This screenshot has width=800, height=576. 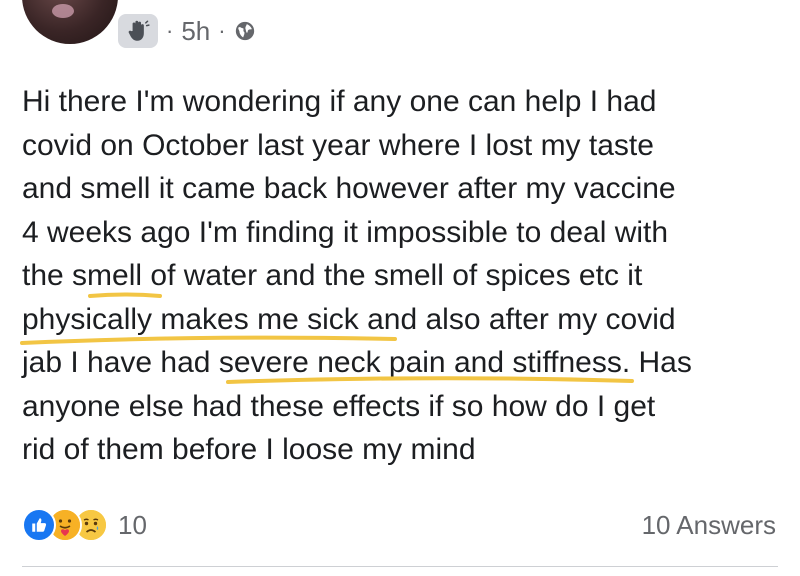 I want to click on group-member-badge, so click(x=138, y=31).